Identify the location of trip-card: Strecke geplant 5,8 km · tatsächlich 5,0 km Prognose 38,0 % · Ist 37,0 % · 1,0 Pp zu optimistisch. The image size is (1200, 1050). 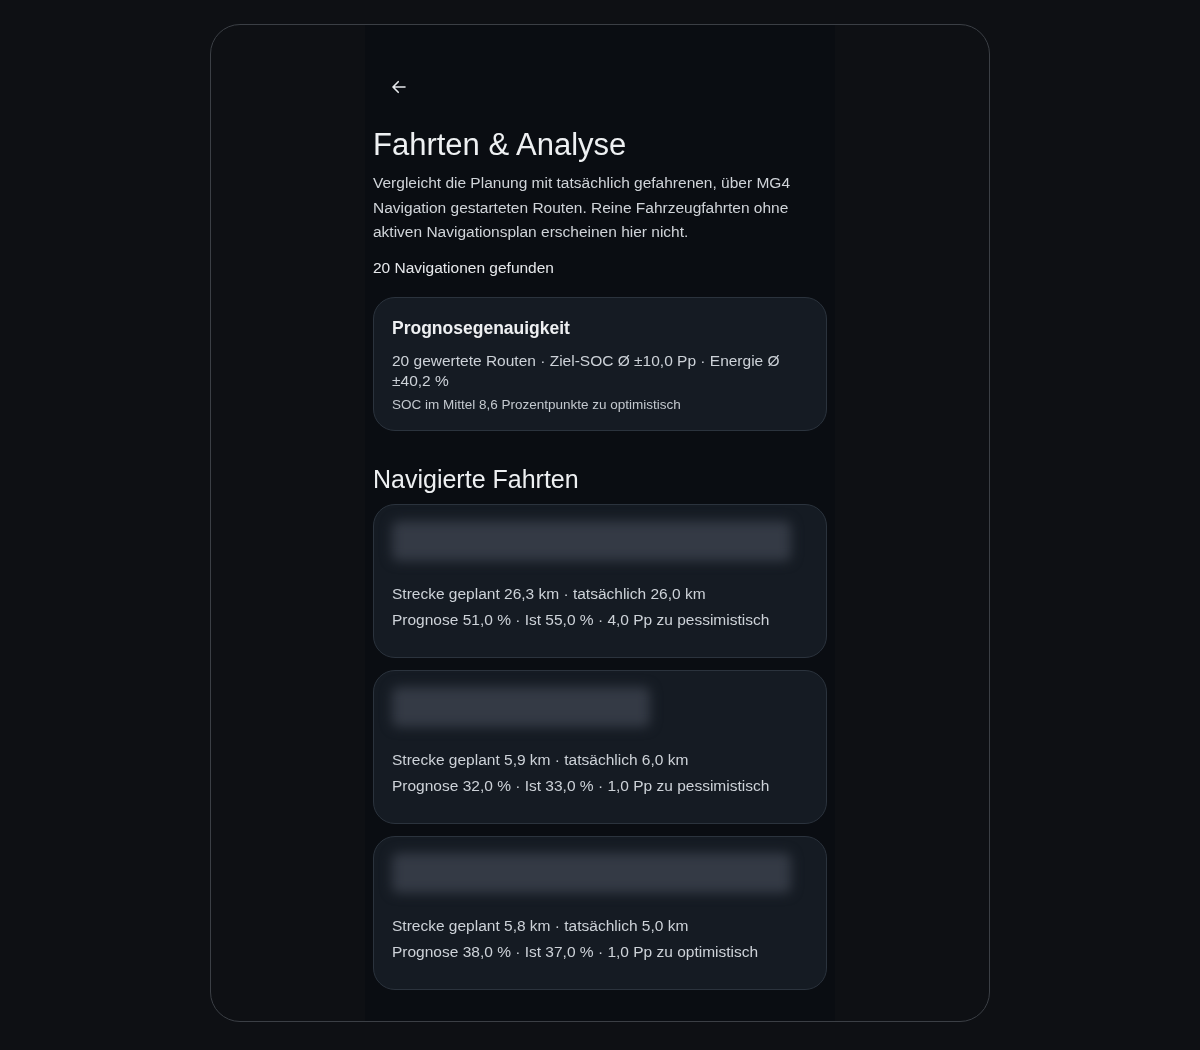
(600, 912).